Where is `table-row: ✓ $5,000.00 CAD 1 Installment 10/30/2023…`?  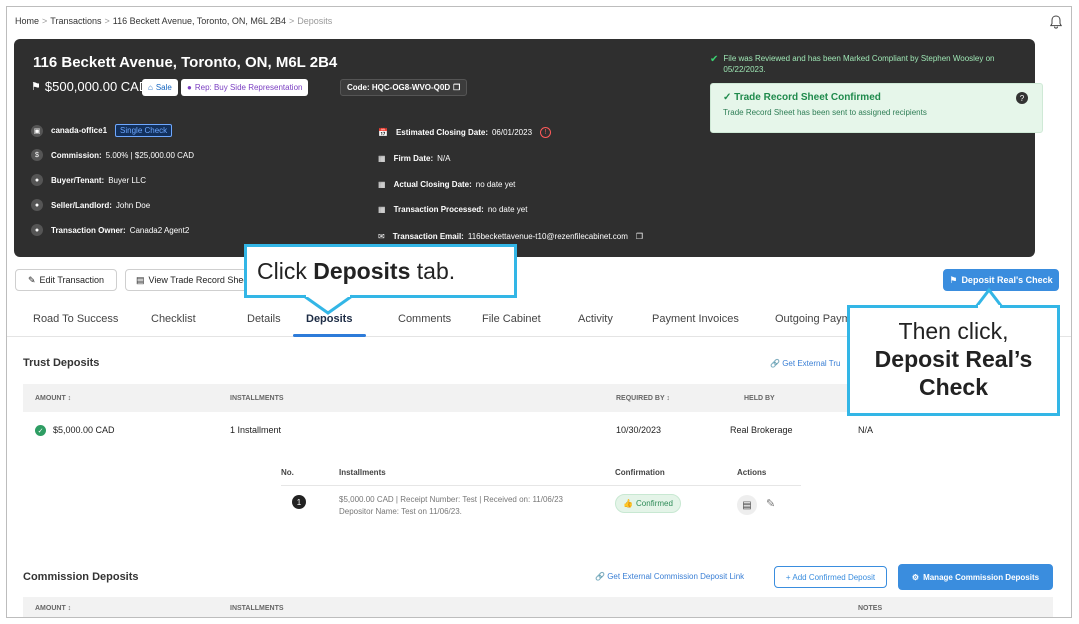 table-row: ✓ $5,000.00 CAD 1 Installment 10/30/2023… is located at coordinates (539, 433).